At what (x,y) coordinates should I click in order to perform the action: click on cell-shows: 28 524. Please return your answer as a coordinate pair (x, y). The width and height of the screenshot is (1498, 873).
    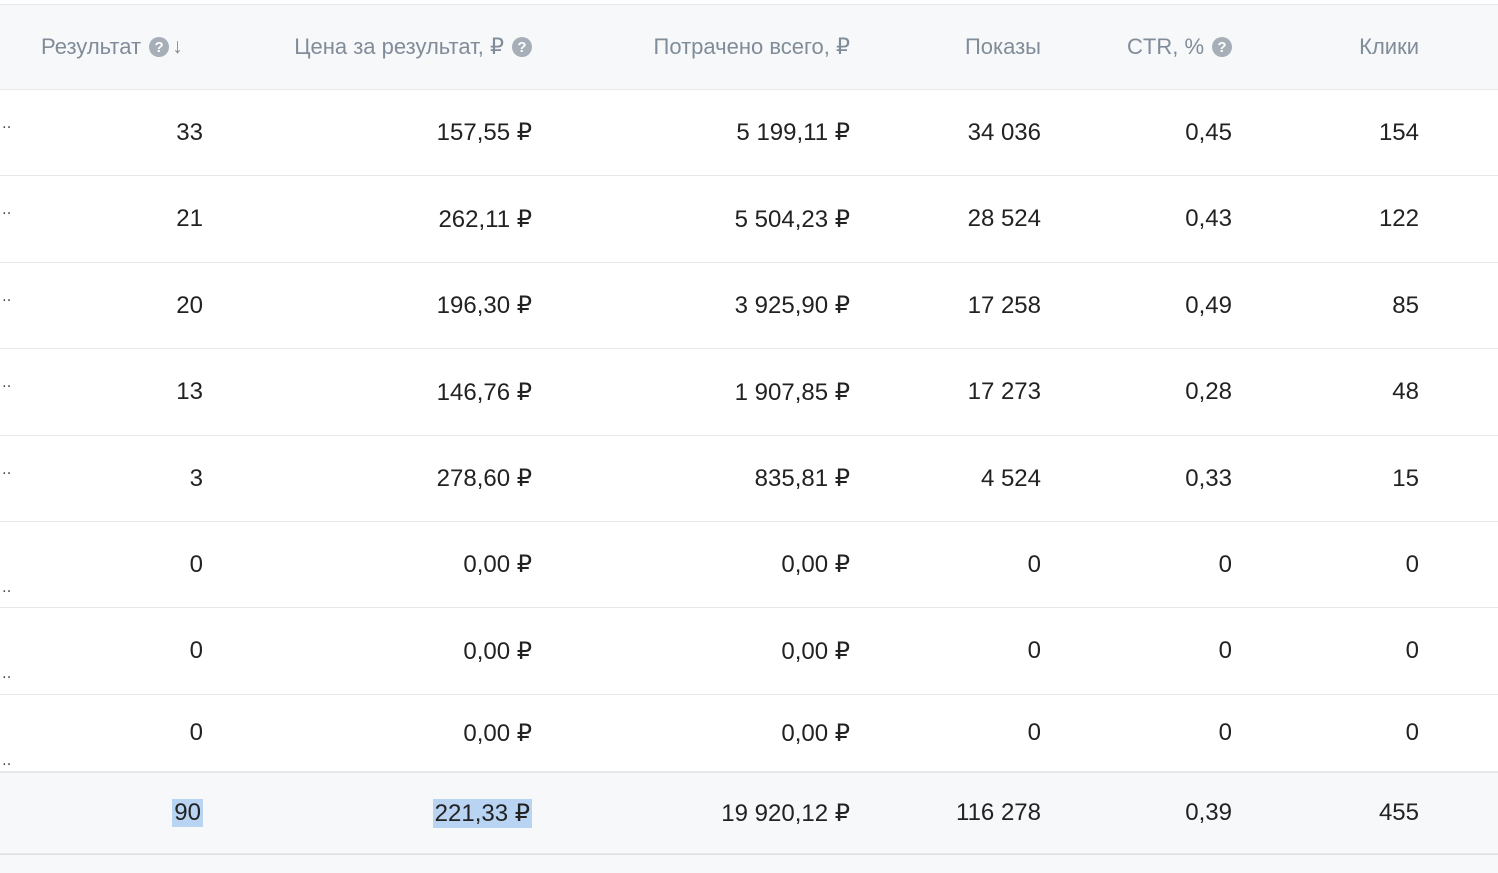
    Looking at the image, I should click on (1004, 218).